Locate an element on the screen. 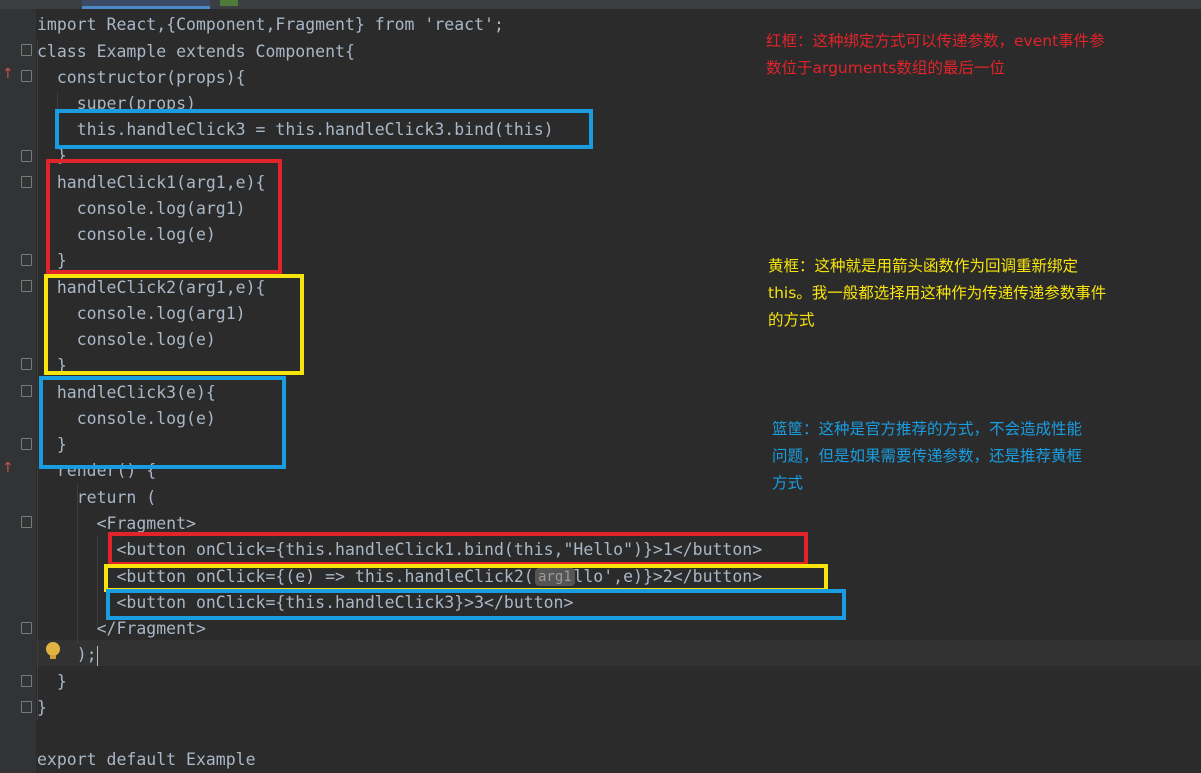  code-line-2: class Example extends Component{ is located at coordinates (196, 52).